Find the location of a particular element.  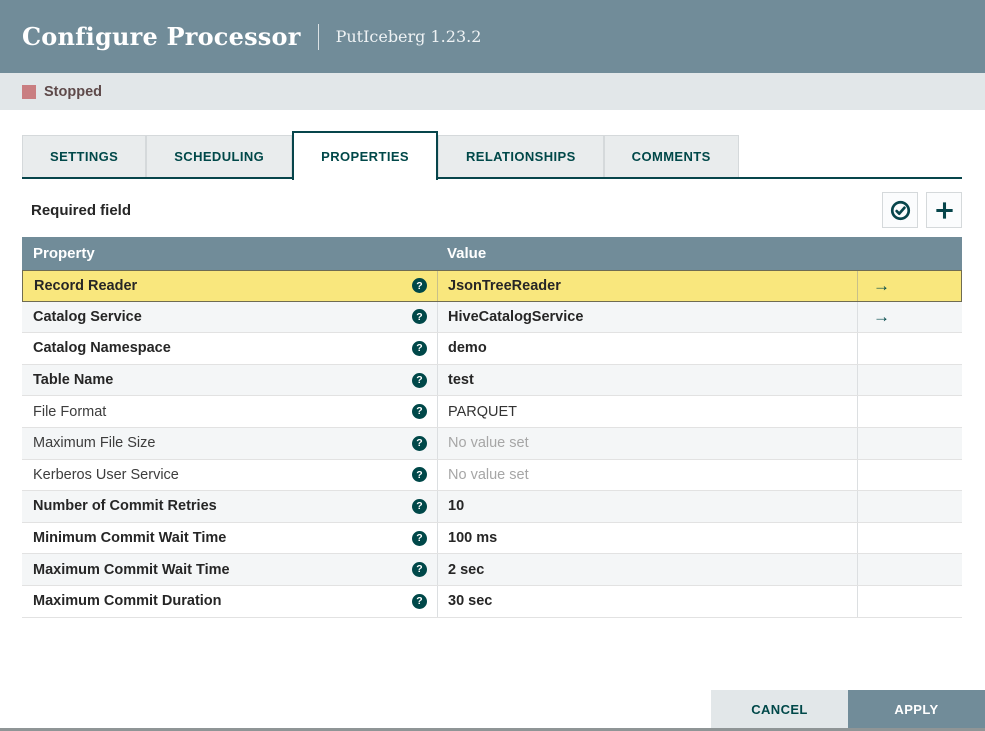

property-cell: File Format? is located at coordinates (229, 411).